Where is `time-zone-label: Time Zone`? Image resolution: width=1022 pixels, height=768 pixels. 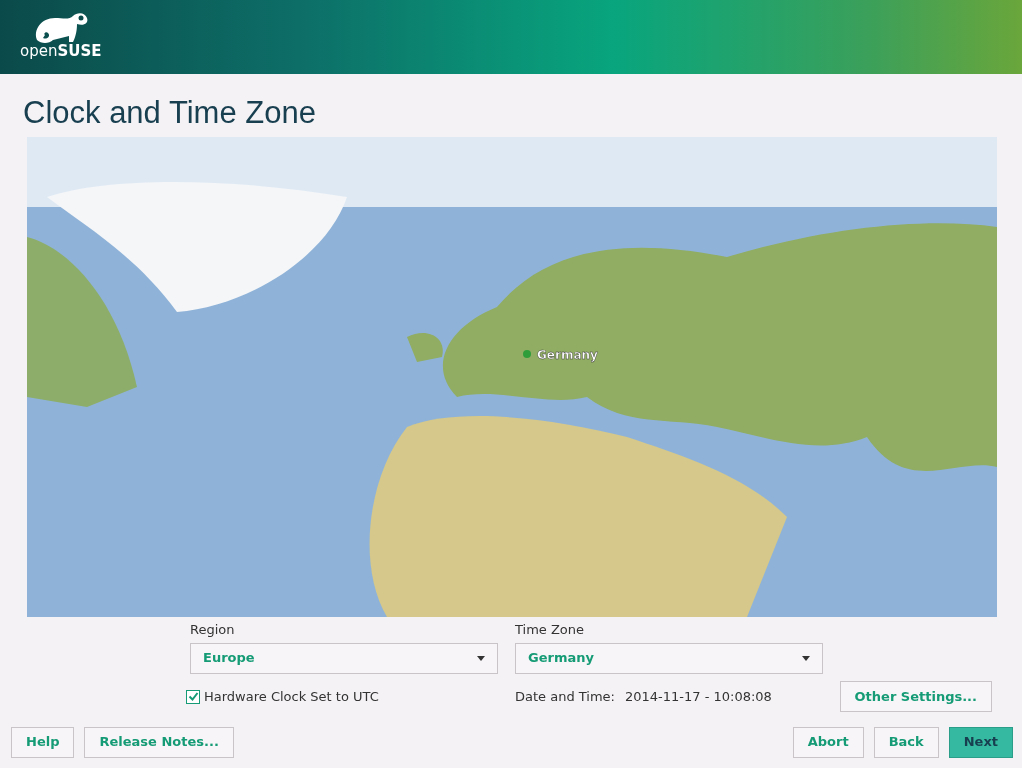
time-zone-label: Time Zone is located at coordinates (550, 630).